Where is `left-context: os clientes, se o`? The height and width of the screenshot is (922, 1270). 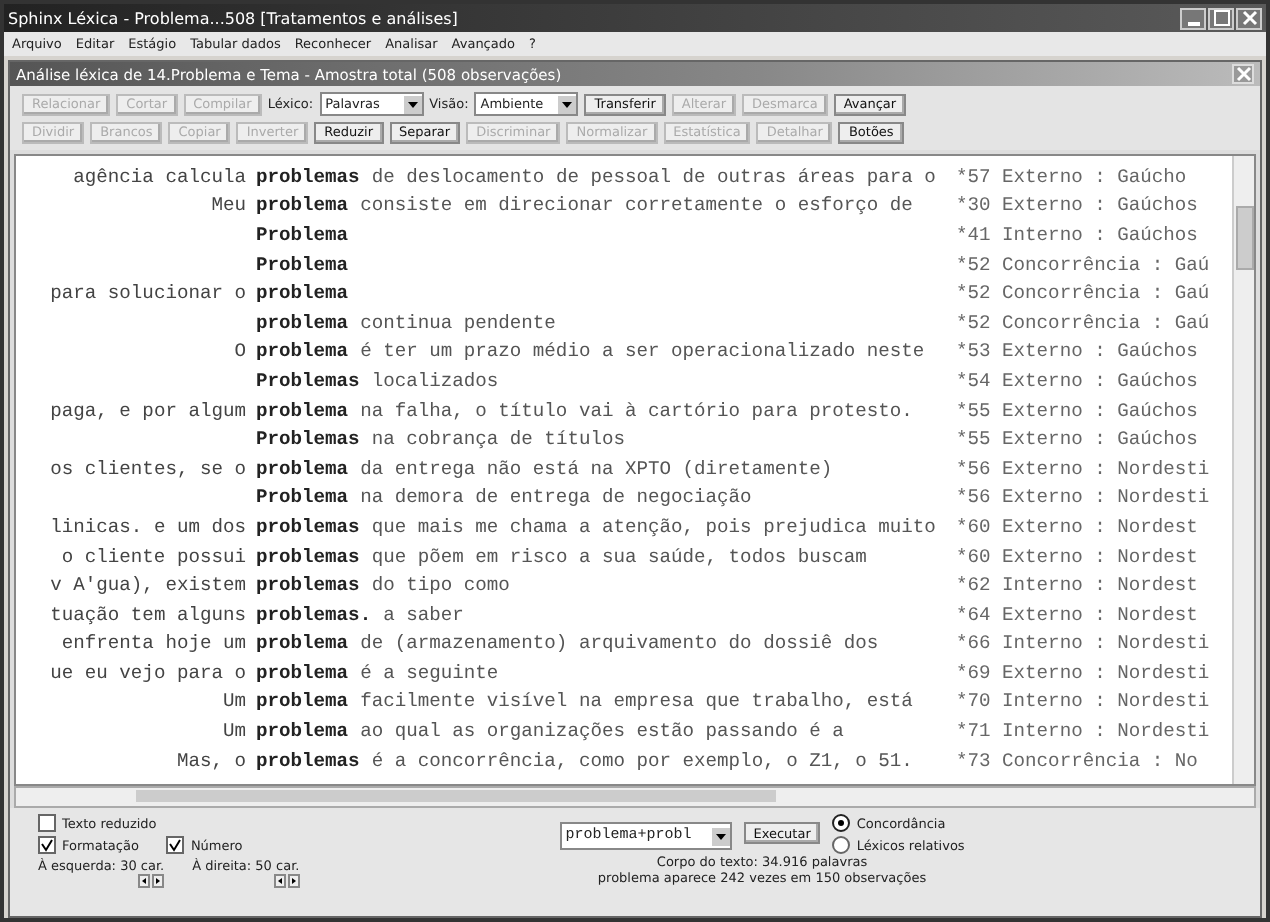 left-context: os clientes, se o is located at coordinates (148, 468).